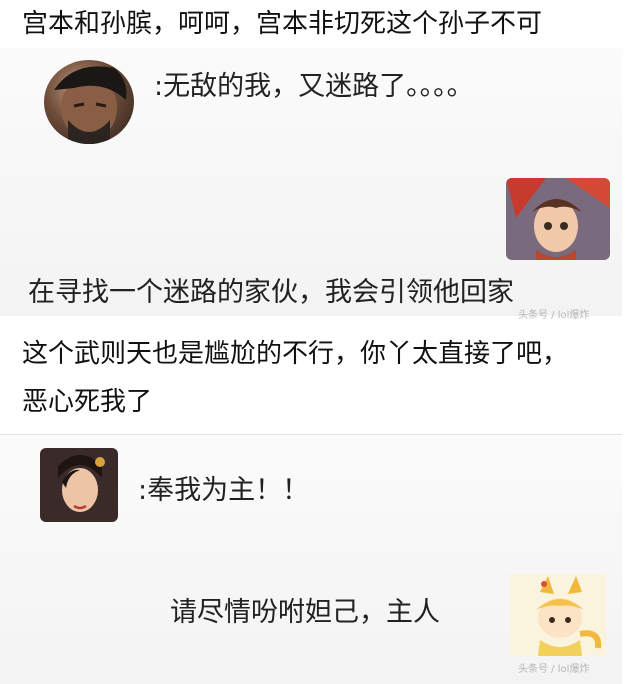 The height and width of the screenshot is (684, 640). What do you see at coordinates (311, 434) in the screenshot?
I see `divider` at bounding box center [311, 434].